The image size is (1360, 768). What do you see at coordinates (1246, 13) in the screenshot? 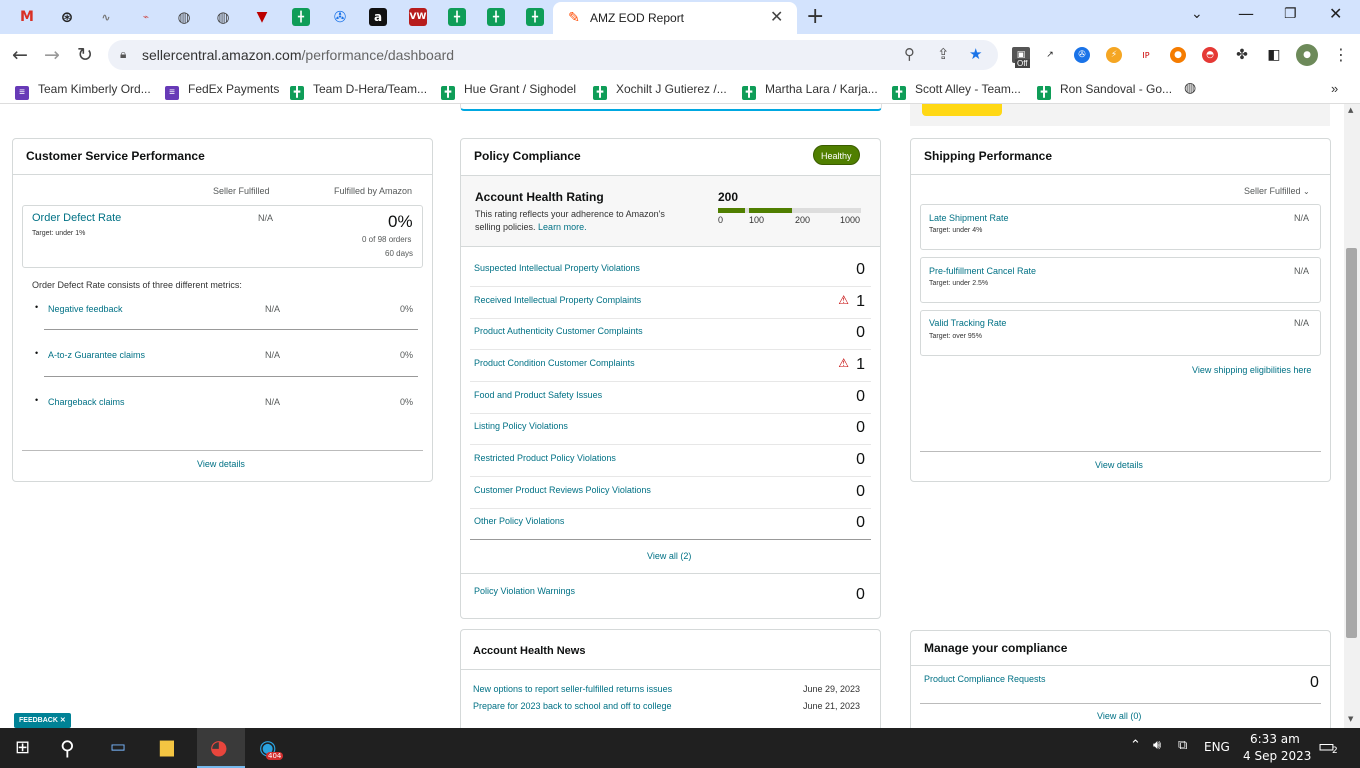
I see `minimize-icon: —` at bounding box center [1246, 13].